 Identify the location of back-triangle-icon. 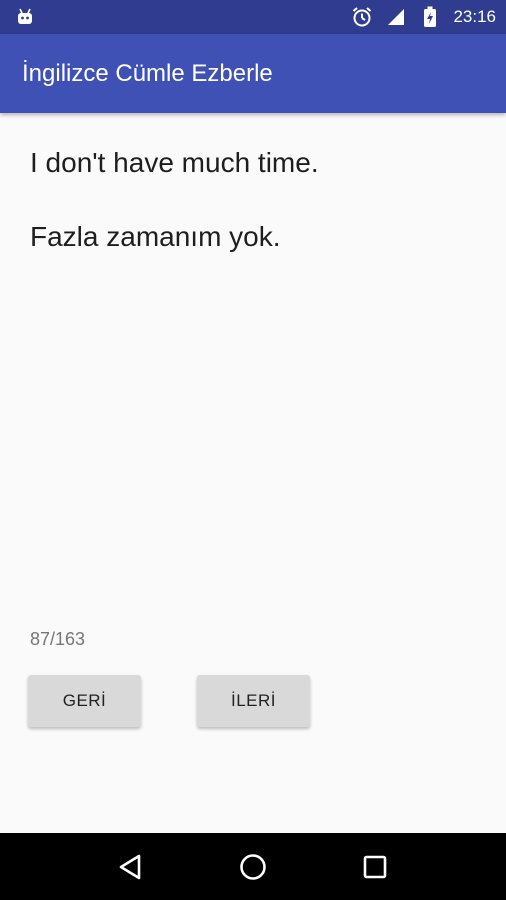
(131, 867).